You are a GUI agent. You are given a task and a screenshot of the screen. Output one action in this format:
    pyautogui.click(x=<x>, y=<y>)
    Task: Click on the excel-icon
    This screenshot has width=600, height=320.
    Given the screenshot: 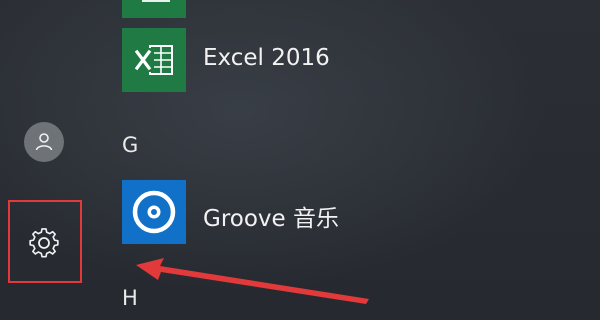 What is the action you would take?
    pyautogui.click(x=153, y=60)
    